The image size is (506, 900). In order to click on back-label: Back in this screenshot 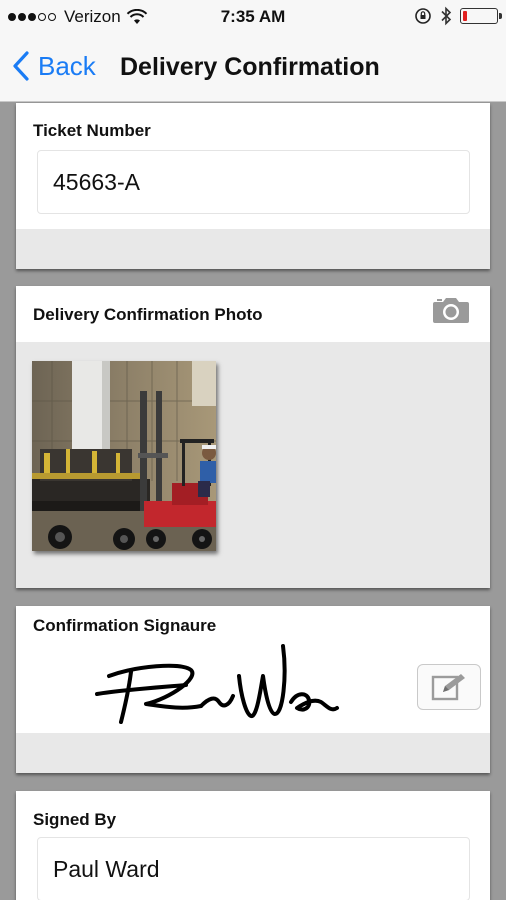, I will do `click(67, 65)`.